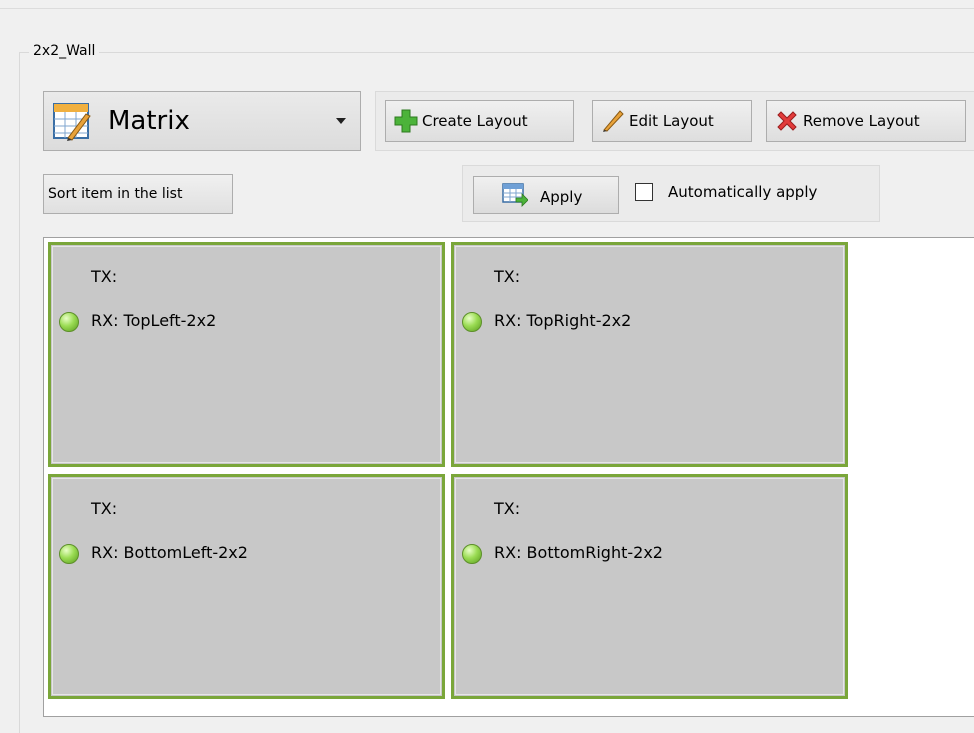 Image resolution: width=974 pixels, height=733 pixels. Describe the element at coordinates (246, 354) in the screenshot. I see `wall-cell-top-left: TX: RX: TopLeft-2x2` at that location.